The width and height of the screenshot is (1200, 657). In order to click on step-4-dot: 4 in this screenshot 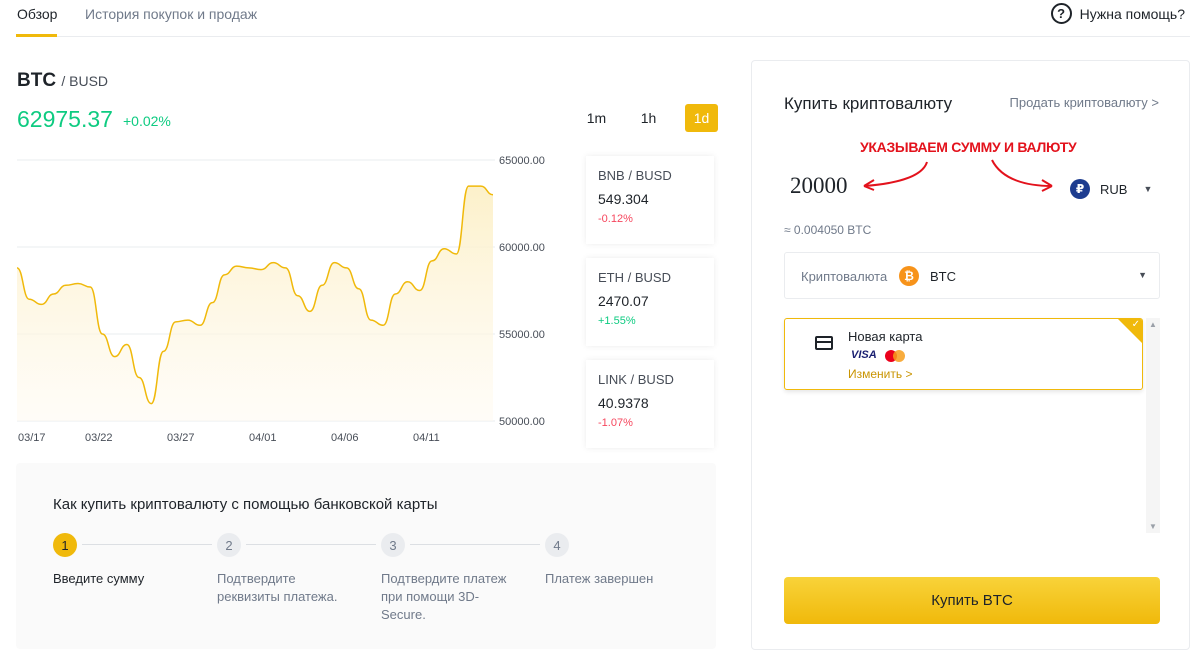, I will do `click(557, 545)`.